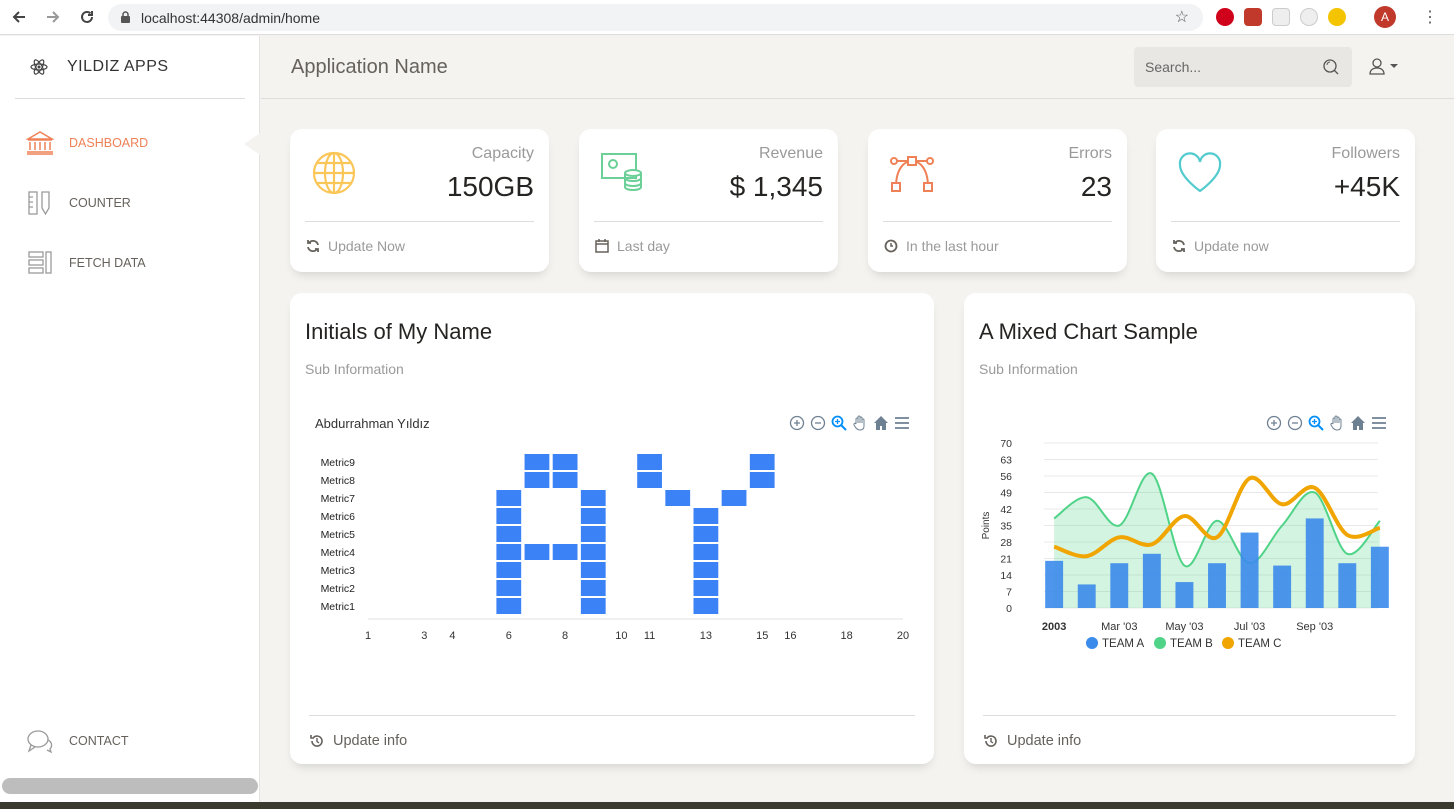 This screenshot has width=1454, height=809. Describe the element at coordinates (655, 17) in the screenshot. I see `address-bar: localhost:44308/admin/home ☆` at that location.